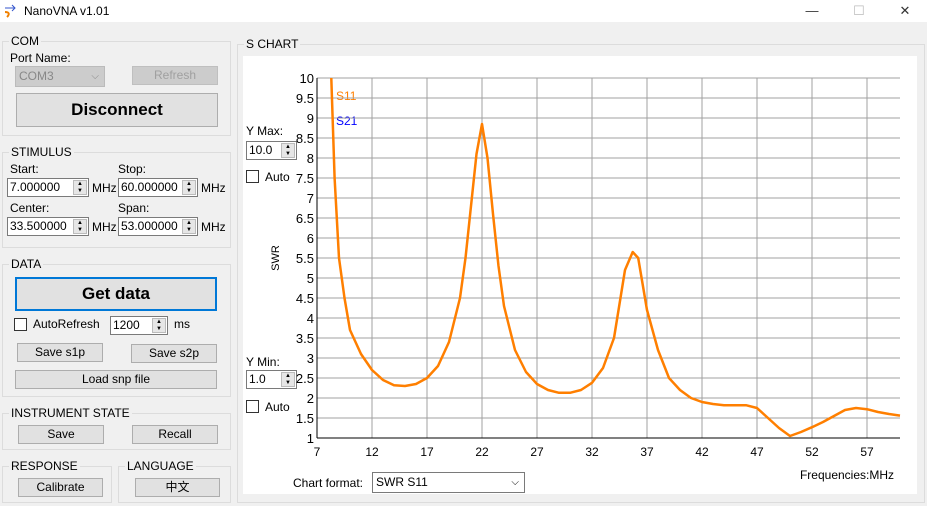  Describe the element at coordinates (328, 483) in the screenshot. I see `chart-format-label: Chart format:` at that location.